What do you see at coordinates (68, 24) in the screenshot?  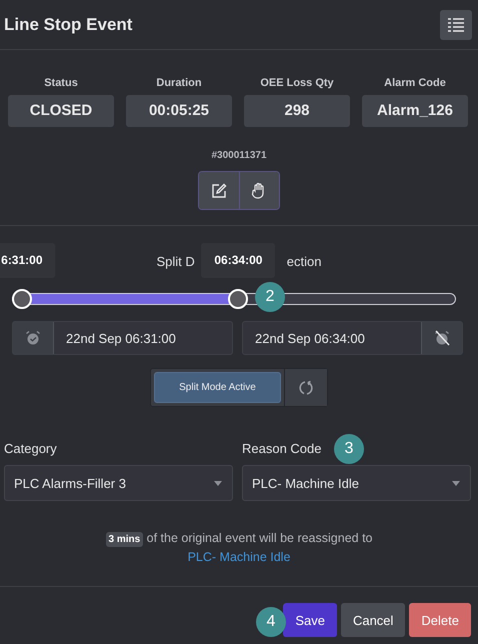 I see `dialog-title: Line Stop Event` at bounding box center [68, 24].